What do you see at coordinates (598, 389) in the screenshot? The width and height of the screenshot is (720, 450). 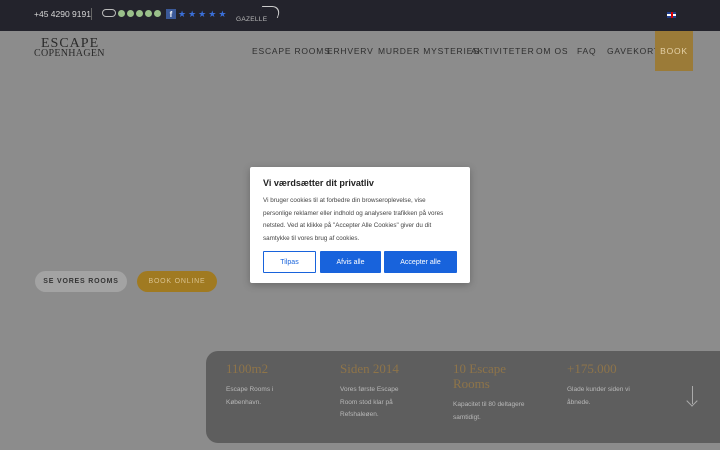 I see `stat-text-line: Glade kunder siden vi` at bounding box center [598, 389].